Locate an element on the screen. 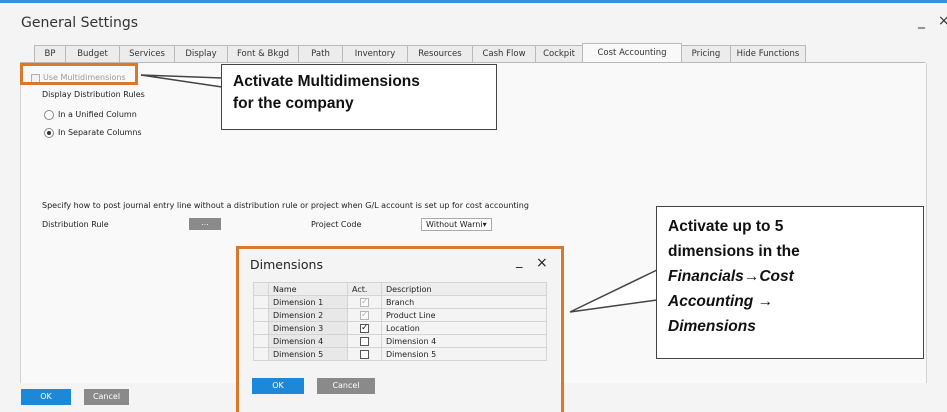 The width and height of the screenshot is (947, 412). dimensions-dialog-highlight is located at coordinates (400, 329).